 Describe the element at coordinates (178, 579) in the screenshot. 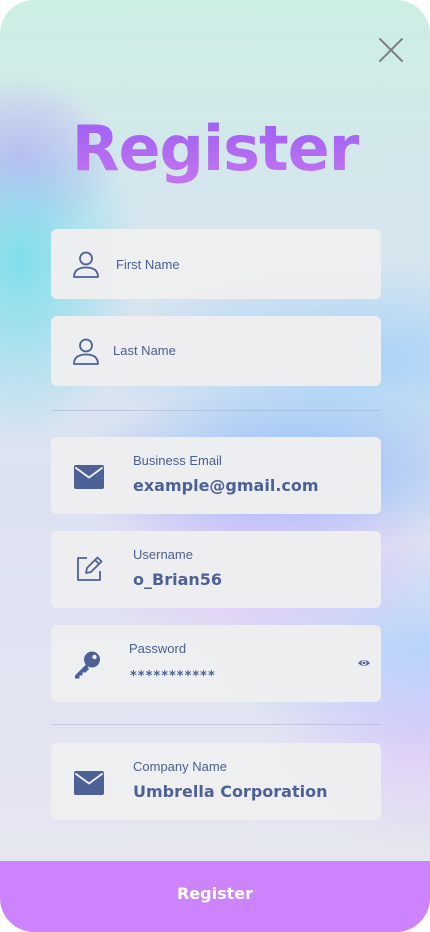

I see `username-value: o_Brian56` at that location.